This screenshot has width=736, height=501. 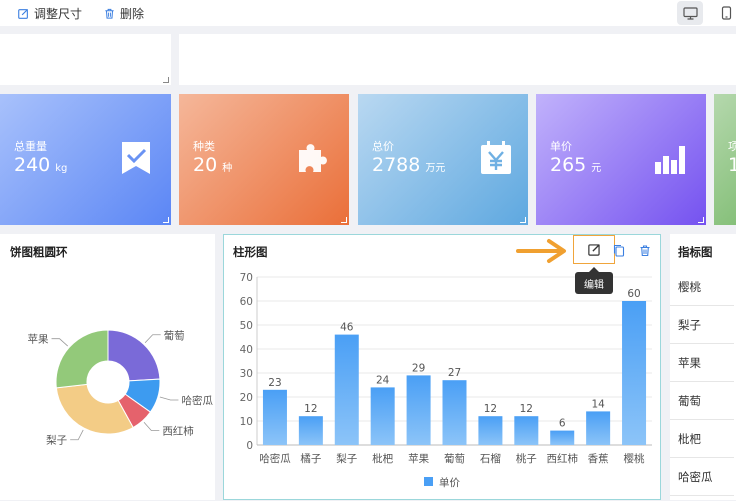 I want to click on bar-value-label: 23, so click(x=274, y=383).